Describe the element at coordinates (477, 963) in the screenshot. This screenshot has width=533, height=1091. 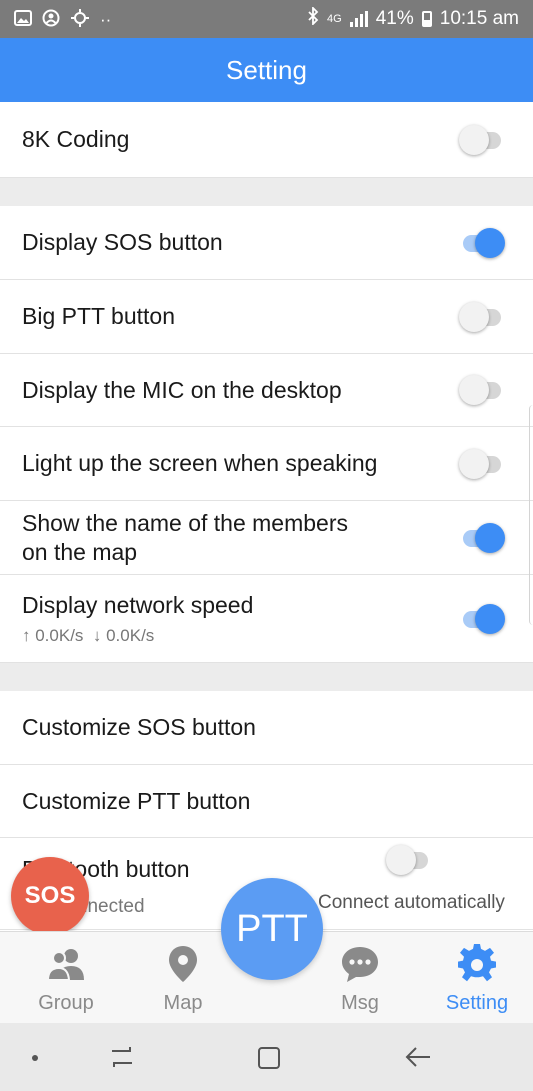
I see `gear-icon` at that location.